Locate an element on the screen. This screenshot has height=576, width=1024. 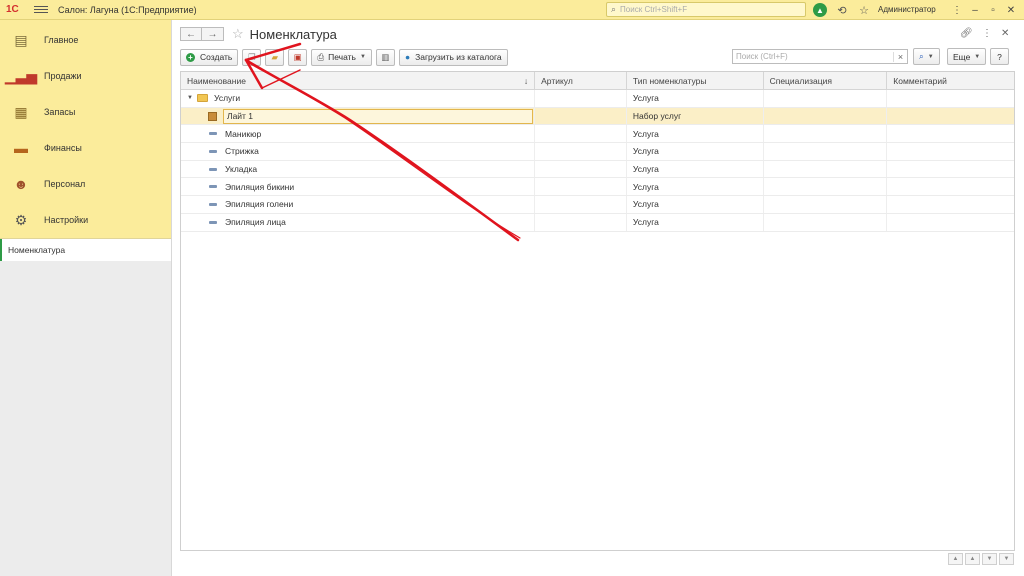
close-window-icon: ✕ is located at coordinates (1011, 10).